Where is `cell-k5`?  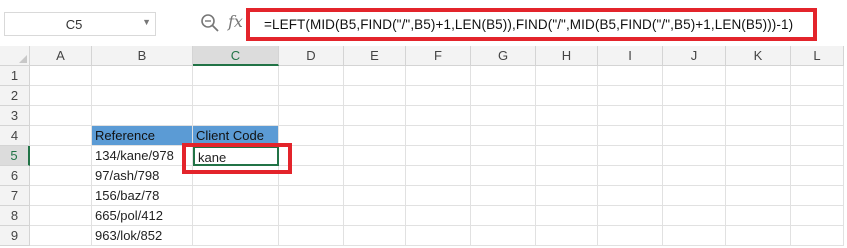
cell-k5 is located at coordinates (758, 156).